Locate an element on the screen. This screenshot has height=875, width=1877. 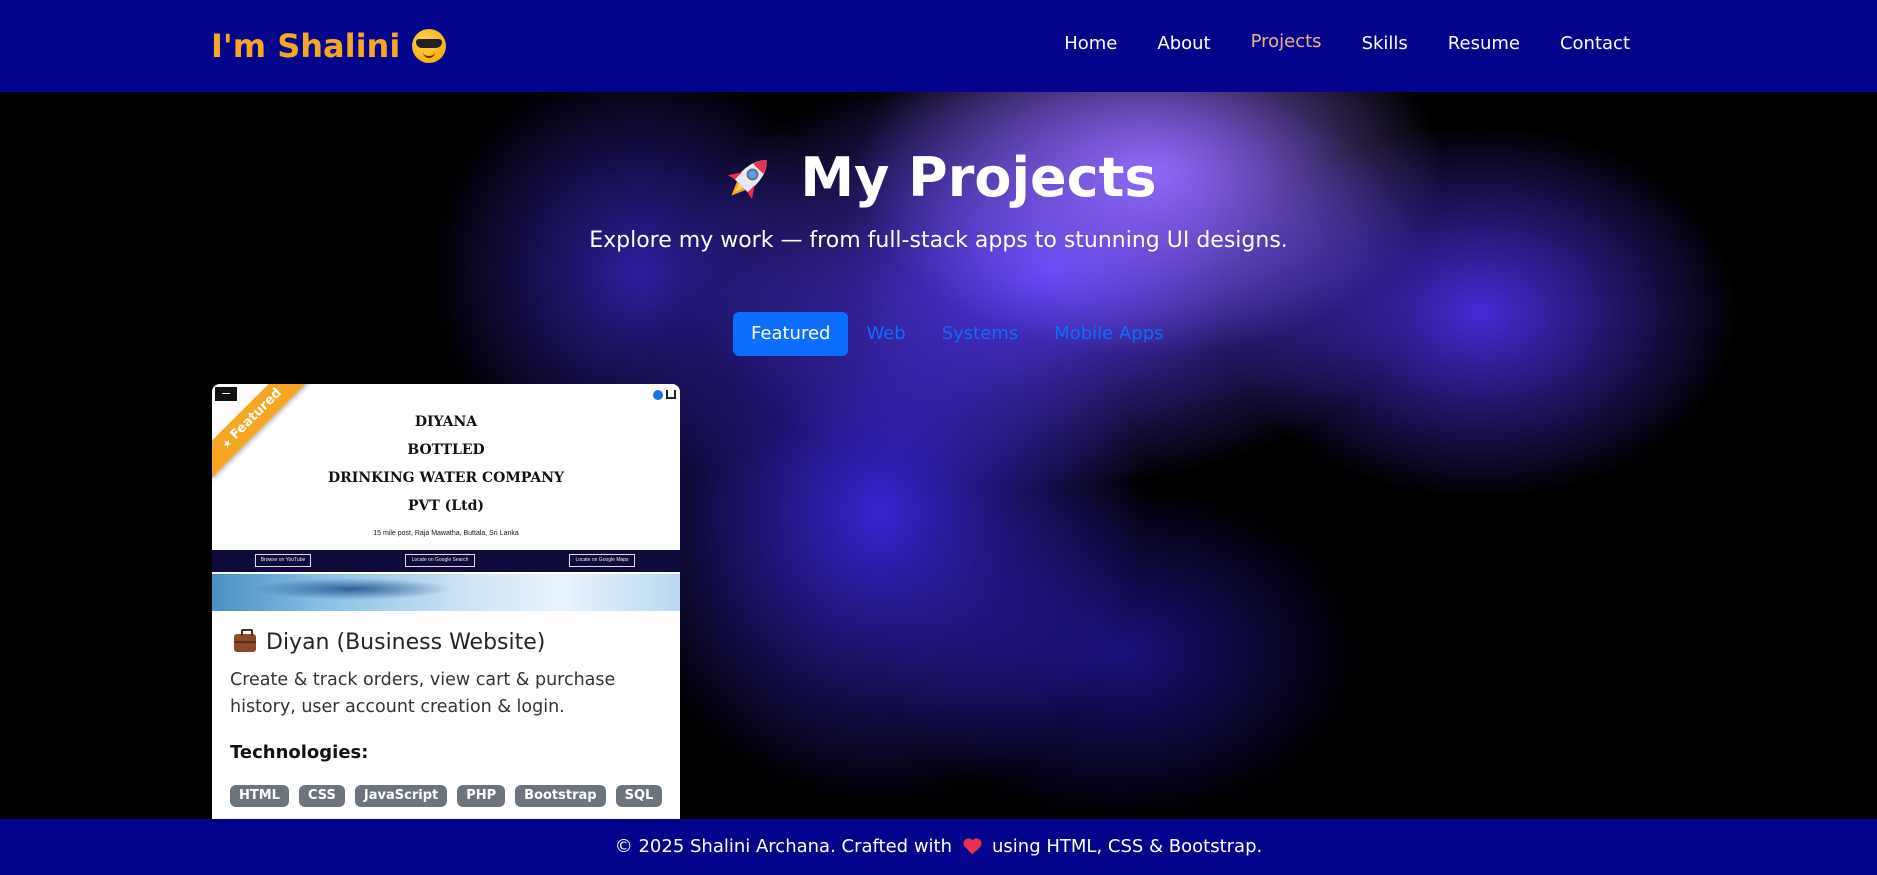
project-title-text: Diyan (Business Website) is located at coordinates (406, 642).